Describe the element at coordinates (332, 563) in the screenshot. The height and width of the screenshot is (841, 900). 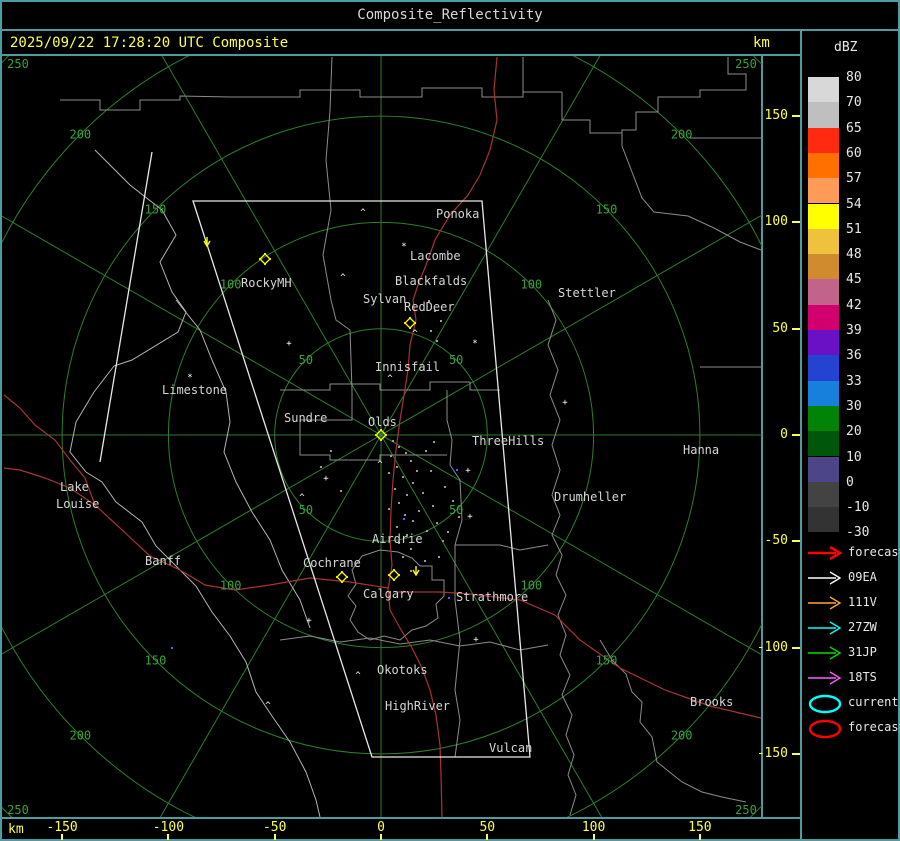
I see `city-label: Cochrane` at that location.